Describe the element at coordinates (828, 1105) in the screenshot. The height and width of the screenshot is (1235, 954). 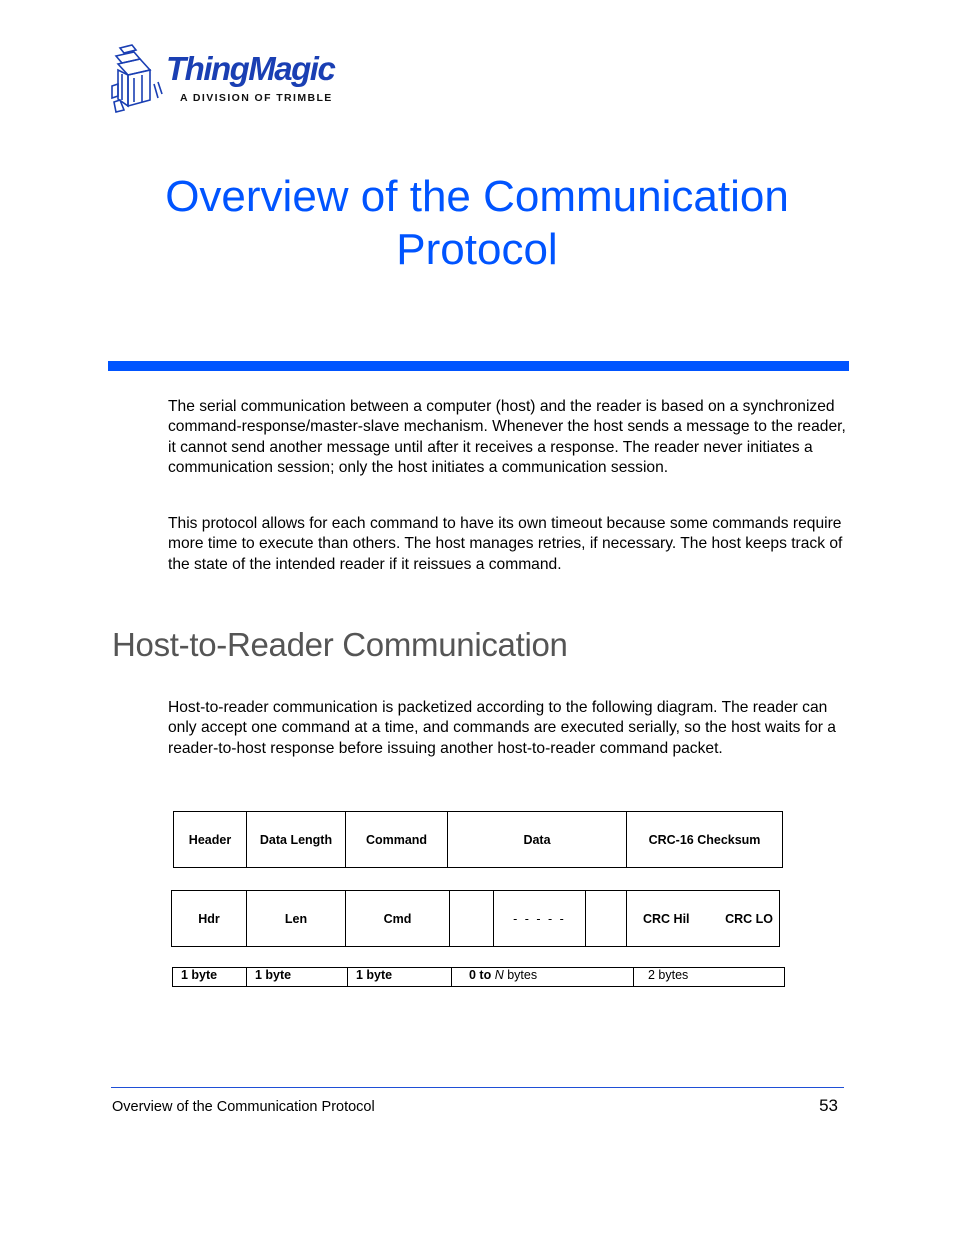
I see `page-number: 53` at that location.